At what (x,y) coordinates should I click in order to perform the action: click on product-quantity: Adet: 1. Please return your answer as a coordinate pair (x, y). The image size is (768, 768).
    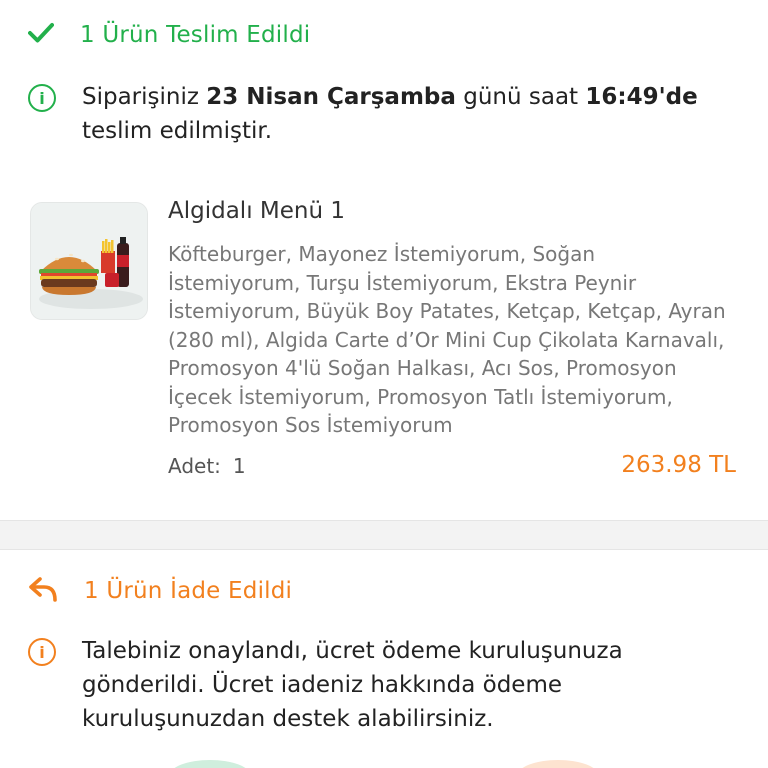
    Looking at the image, I should click on (207, 466).